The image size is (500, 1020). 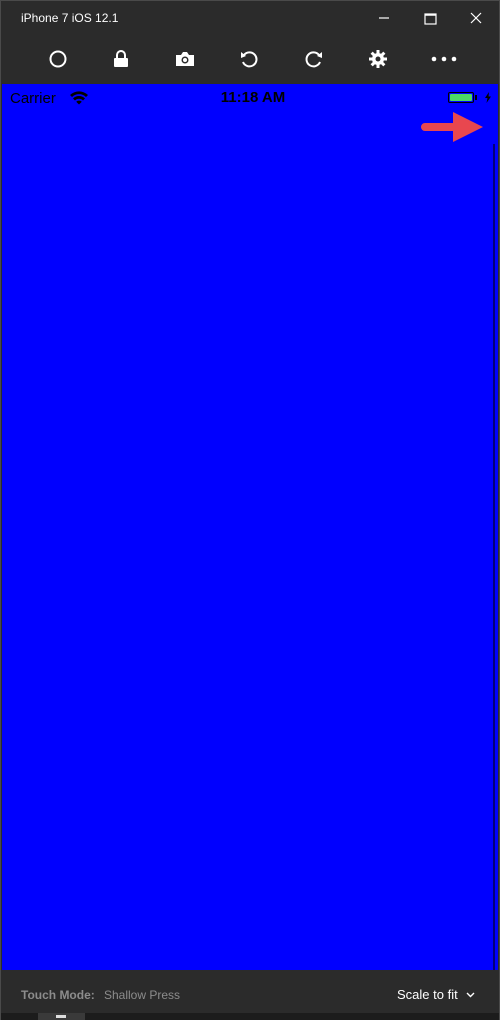 I want to click on right-arrow-icon, so click(x=452, y=127).